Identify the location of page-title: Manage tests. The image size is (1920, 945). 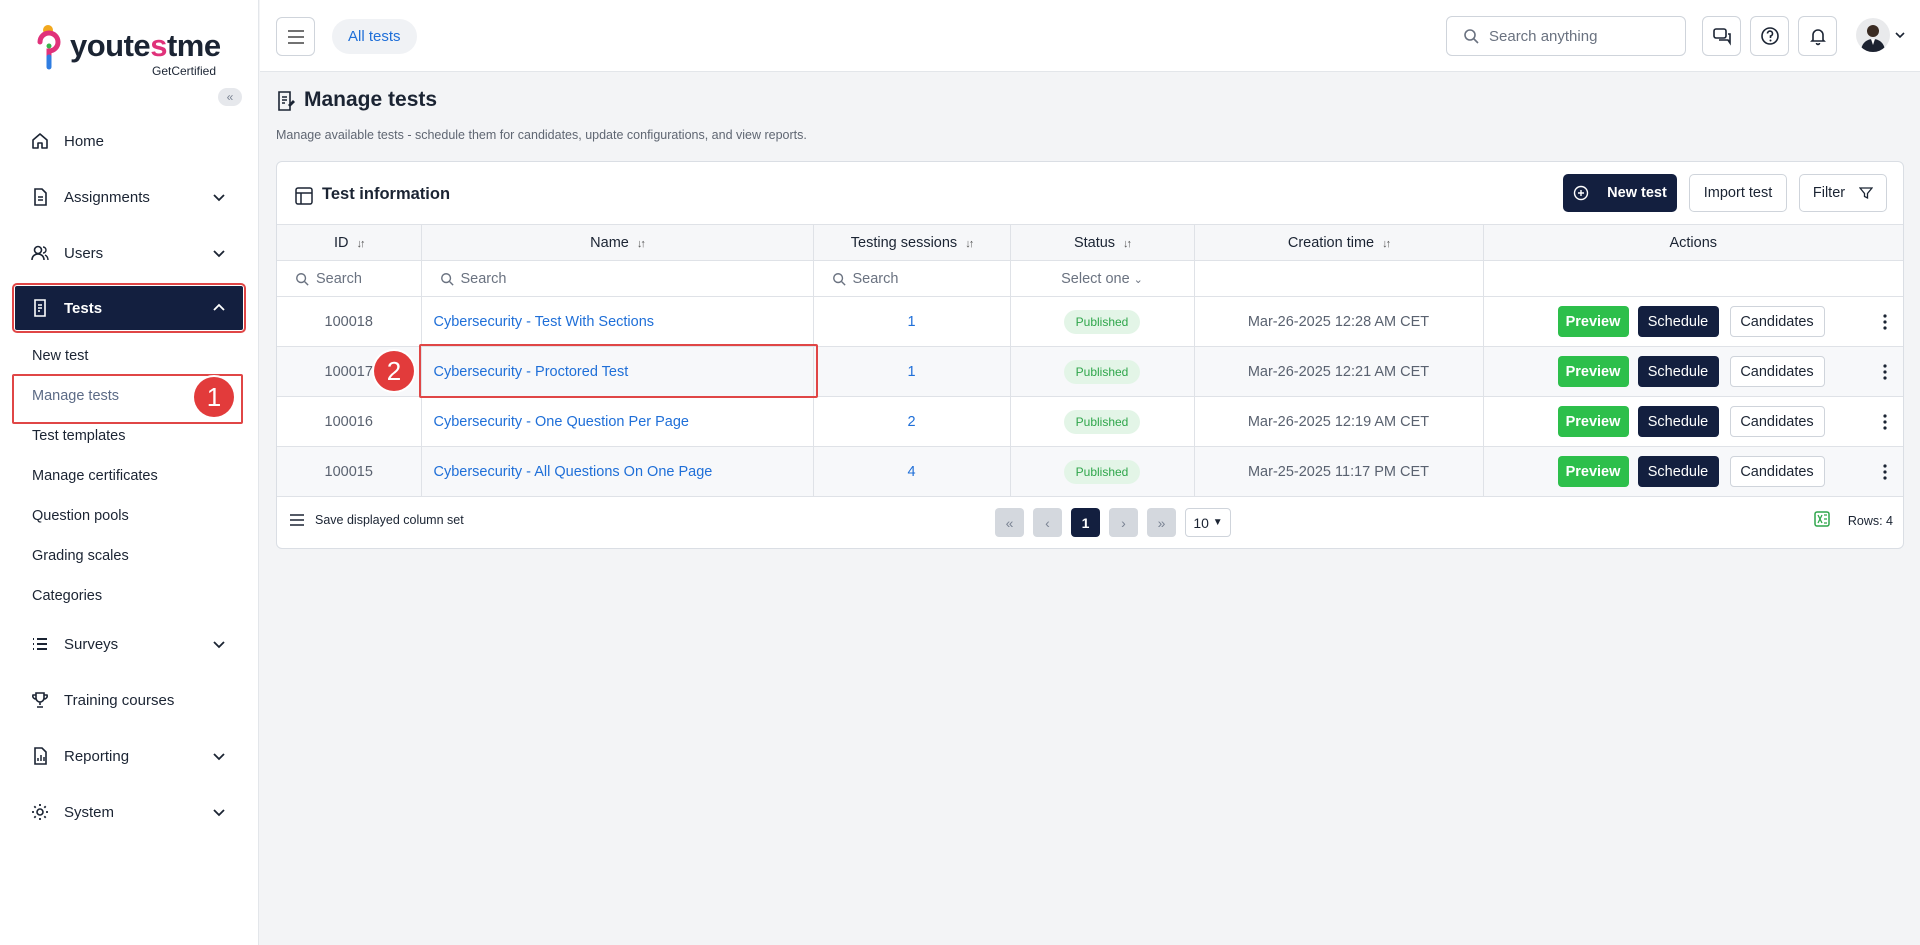
(371, 99).